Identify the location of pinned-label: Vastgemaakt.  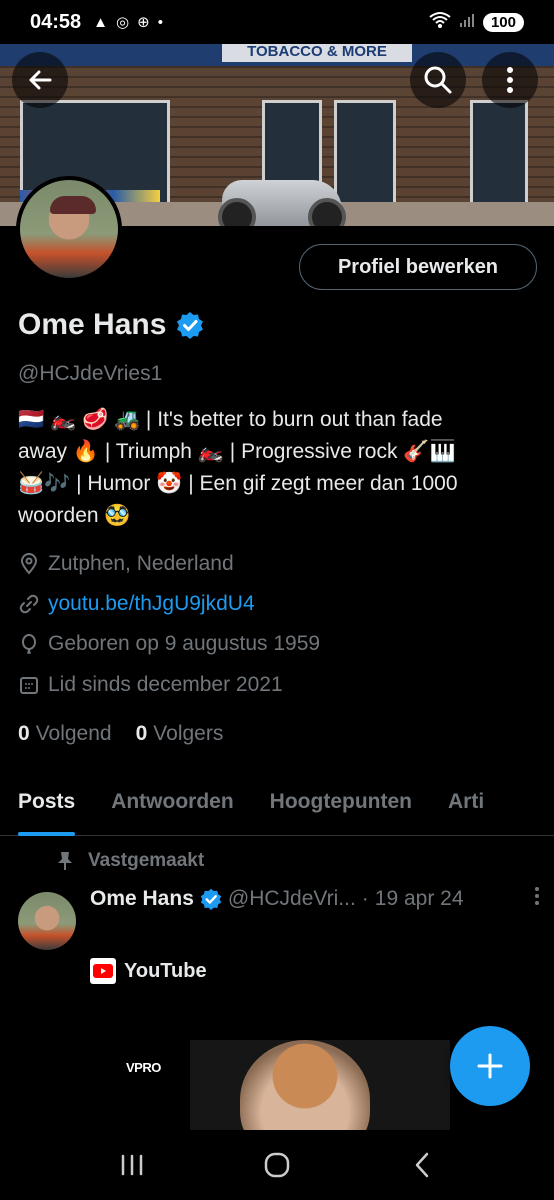
(146, 860).